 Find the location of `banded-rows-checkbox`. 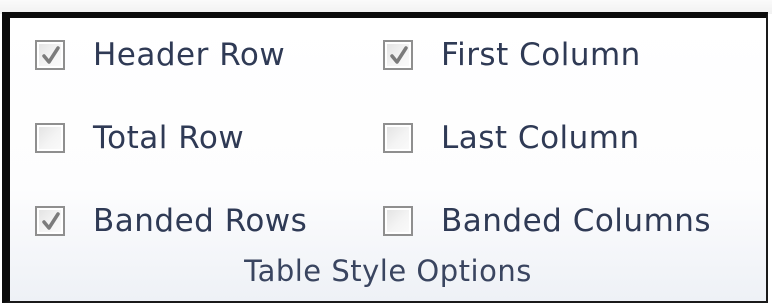

banded-rows-checkbox is located at coordinates (50, 221).